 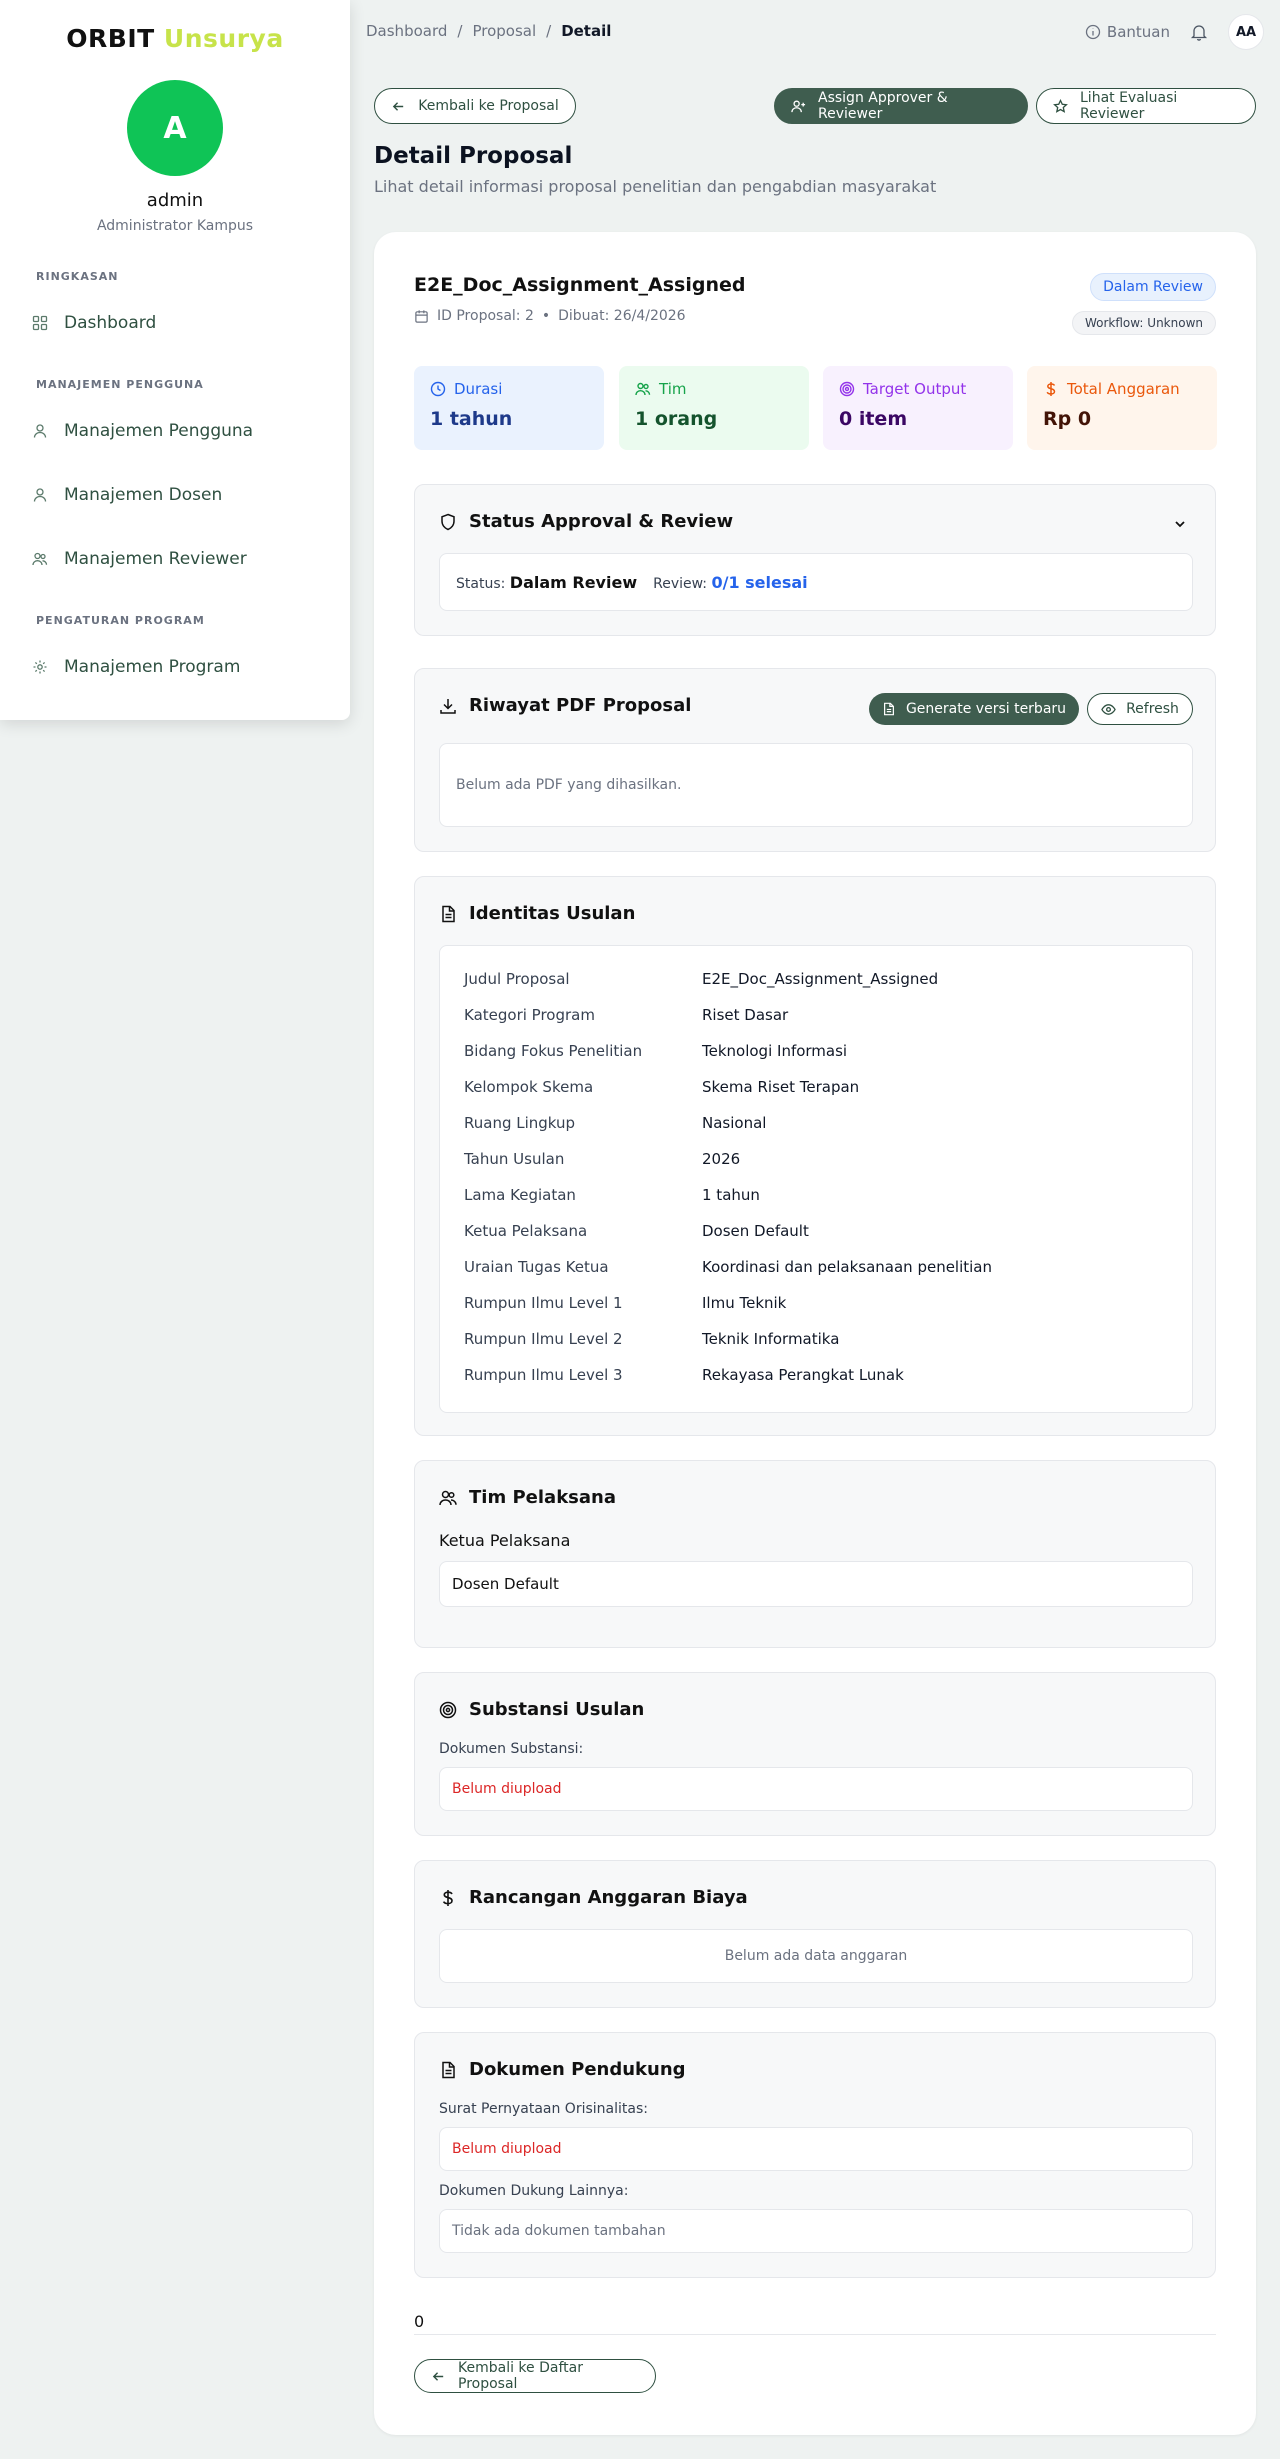 I want to click on proposal-meta: ID Proposal: 2 • Dibuat: 26/4/2026, so click(x=550, y=316).